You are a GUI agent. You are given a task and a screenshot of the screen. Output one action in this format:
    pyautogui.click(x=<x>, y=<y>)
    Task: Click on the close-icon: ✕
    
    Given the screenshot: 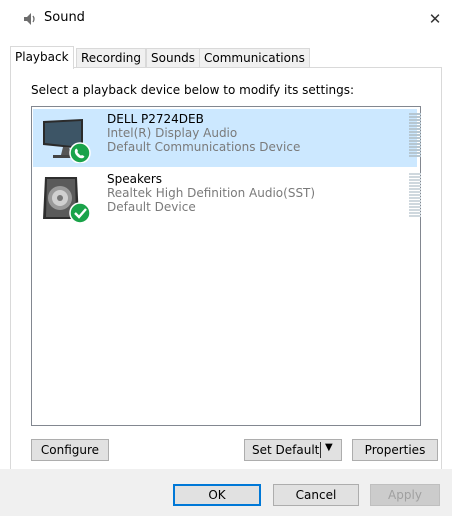 What is the action you would take?
    pyautogui.click(x=435, y=19)
    